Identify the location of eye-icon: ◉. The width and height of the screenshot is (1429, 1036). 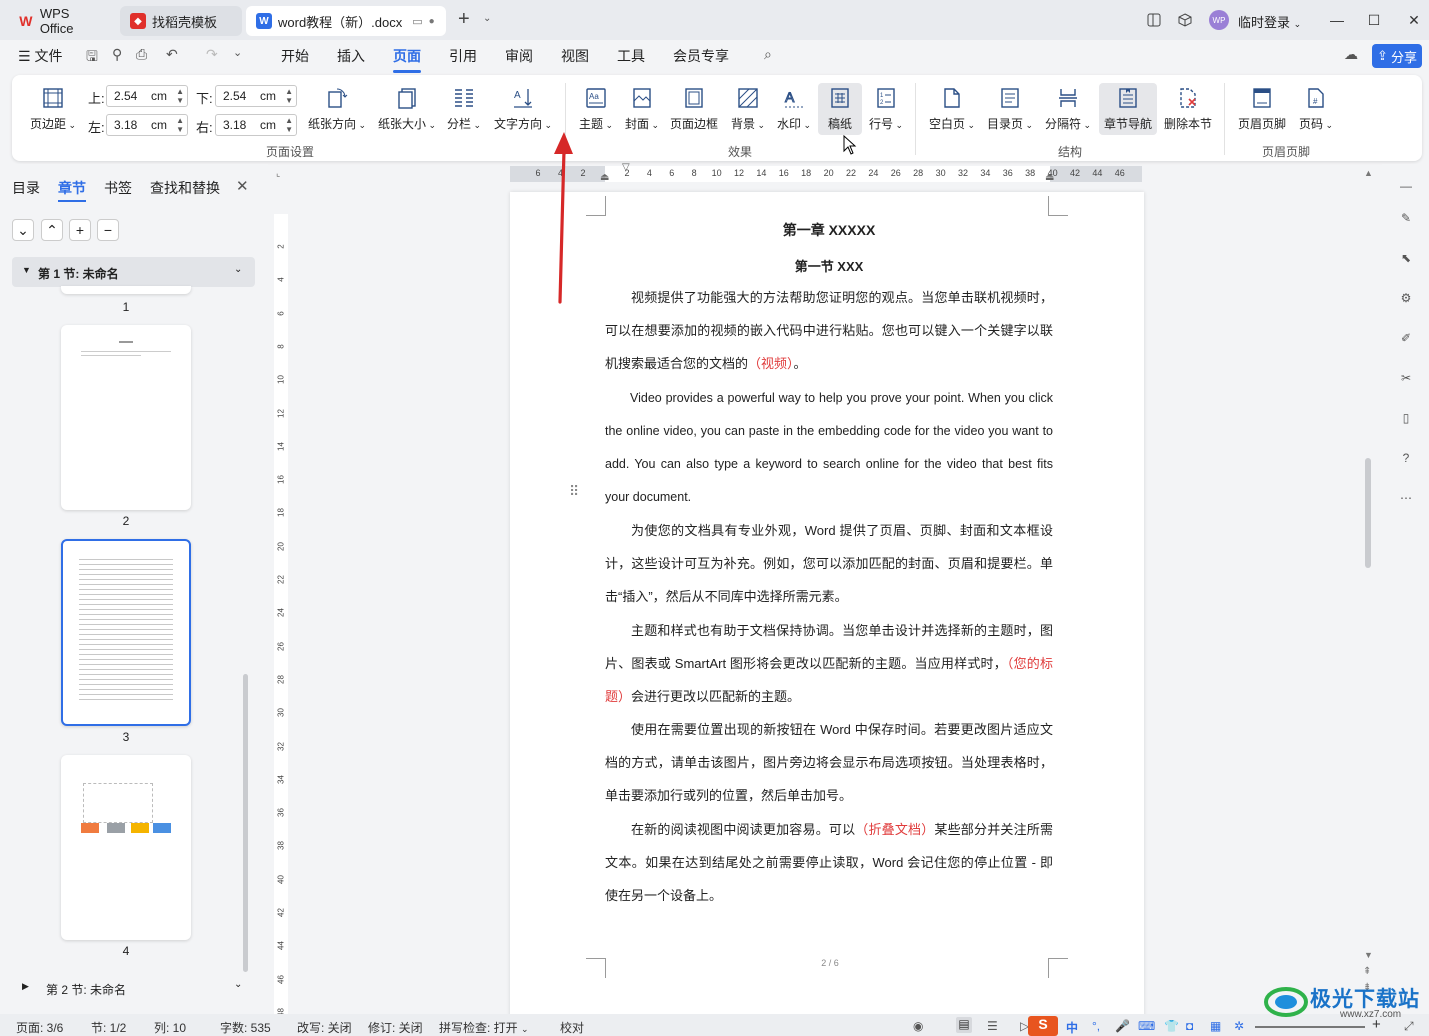
(918, 1026).